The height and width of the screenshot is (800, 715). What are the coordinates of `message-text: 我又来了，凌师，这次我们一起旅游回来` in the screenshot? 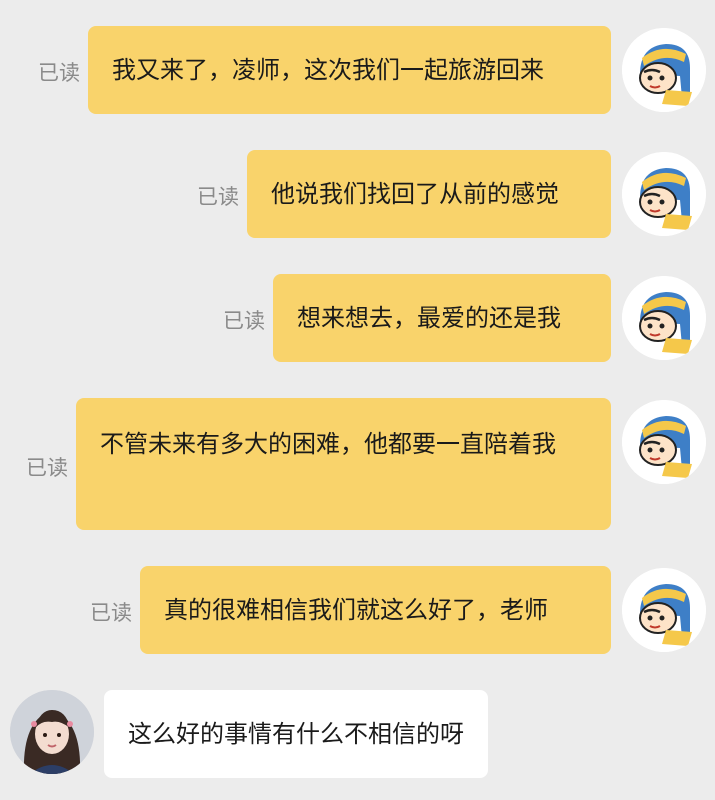 It's located at (328, 70).